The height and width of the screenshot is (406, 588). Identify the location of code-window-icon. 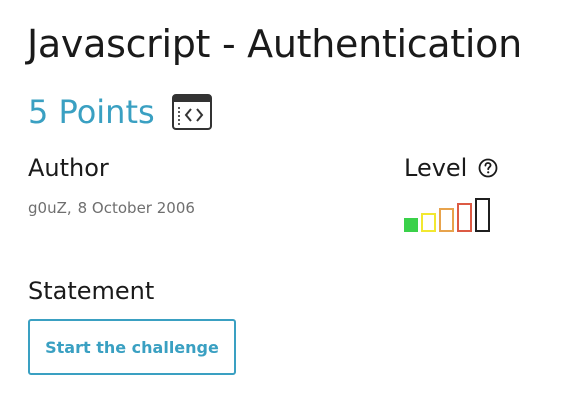
(191, 112).